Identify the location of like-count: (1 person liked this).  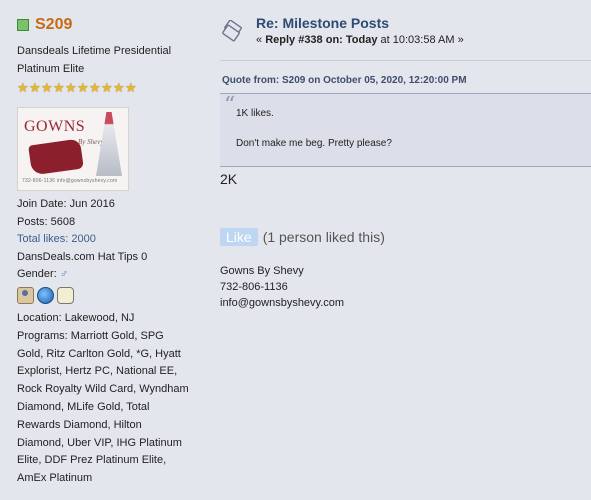
(324, 237).